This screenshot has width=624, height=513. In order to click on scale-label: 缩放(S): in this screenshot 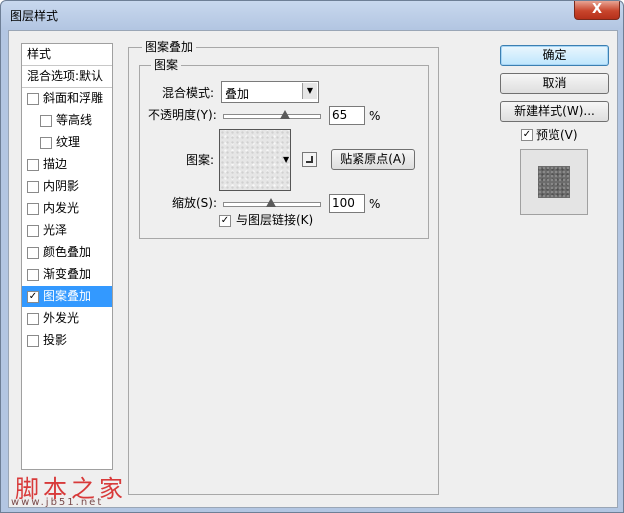, I will do `click(195, 203)`.